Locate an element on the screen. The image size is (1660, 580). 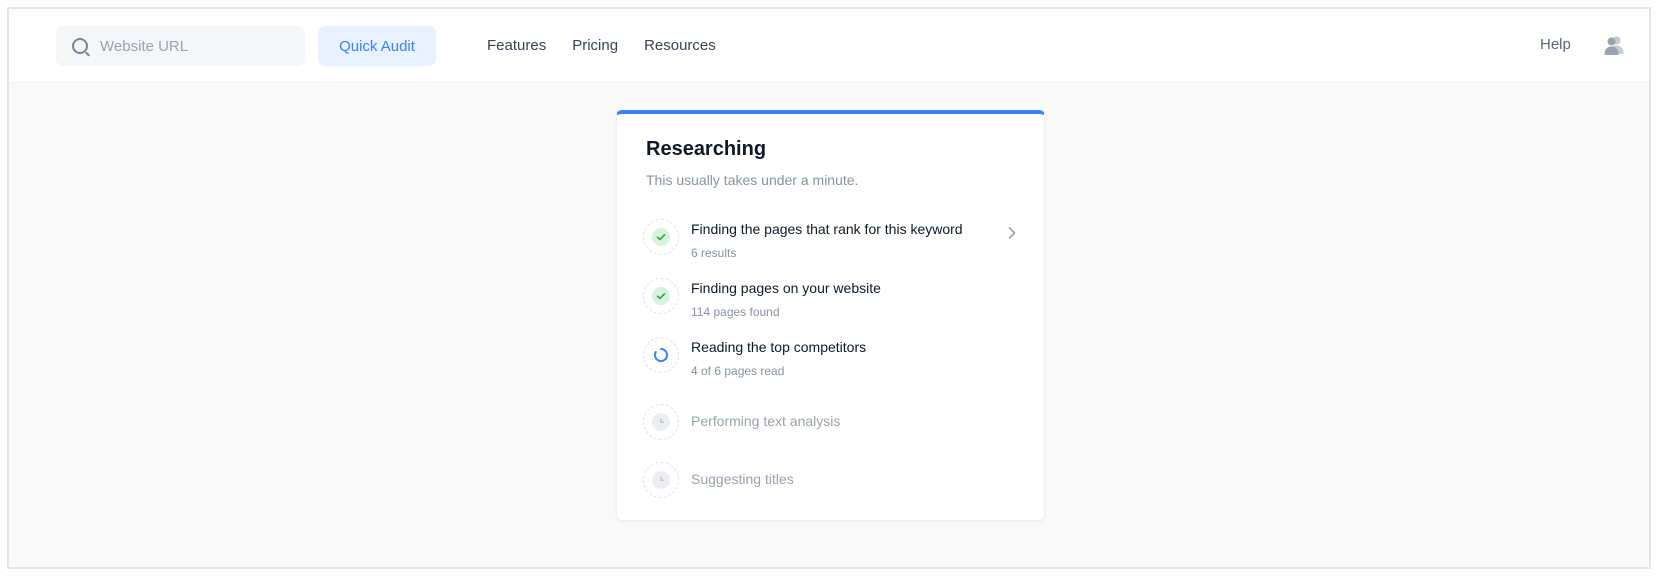
nav-resources: Resources is located at coordinates (680, 45).